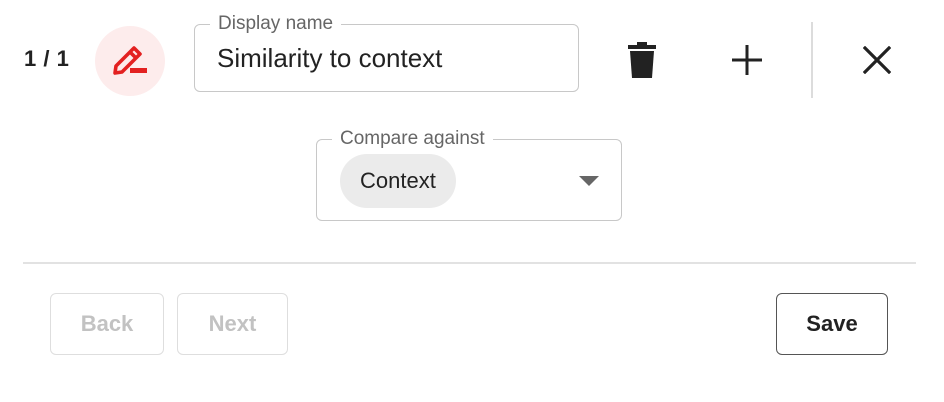 The image size is (944, 402). Describe the element at coordinates (832, 324) in the screenshot. I see `save-button: Save` at that location.